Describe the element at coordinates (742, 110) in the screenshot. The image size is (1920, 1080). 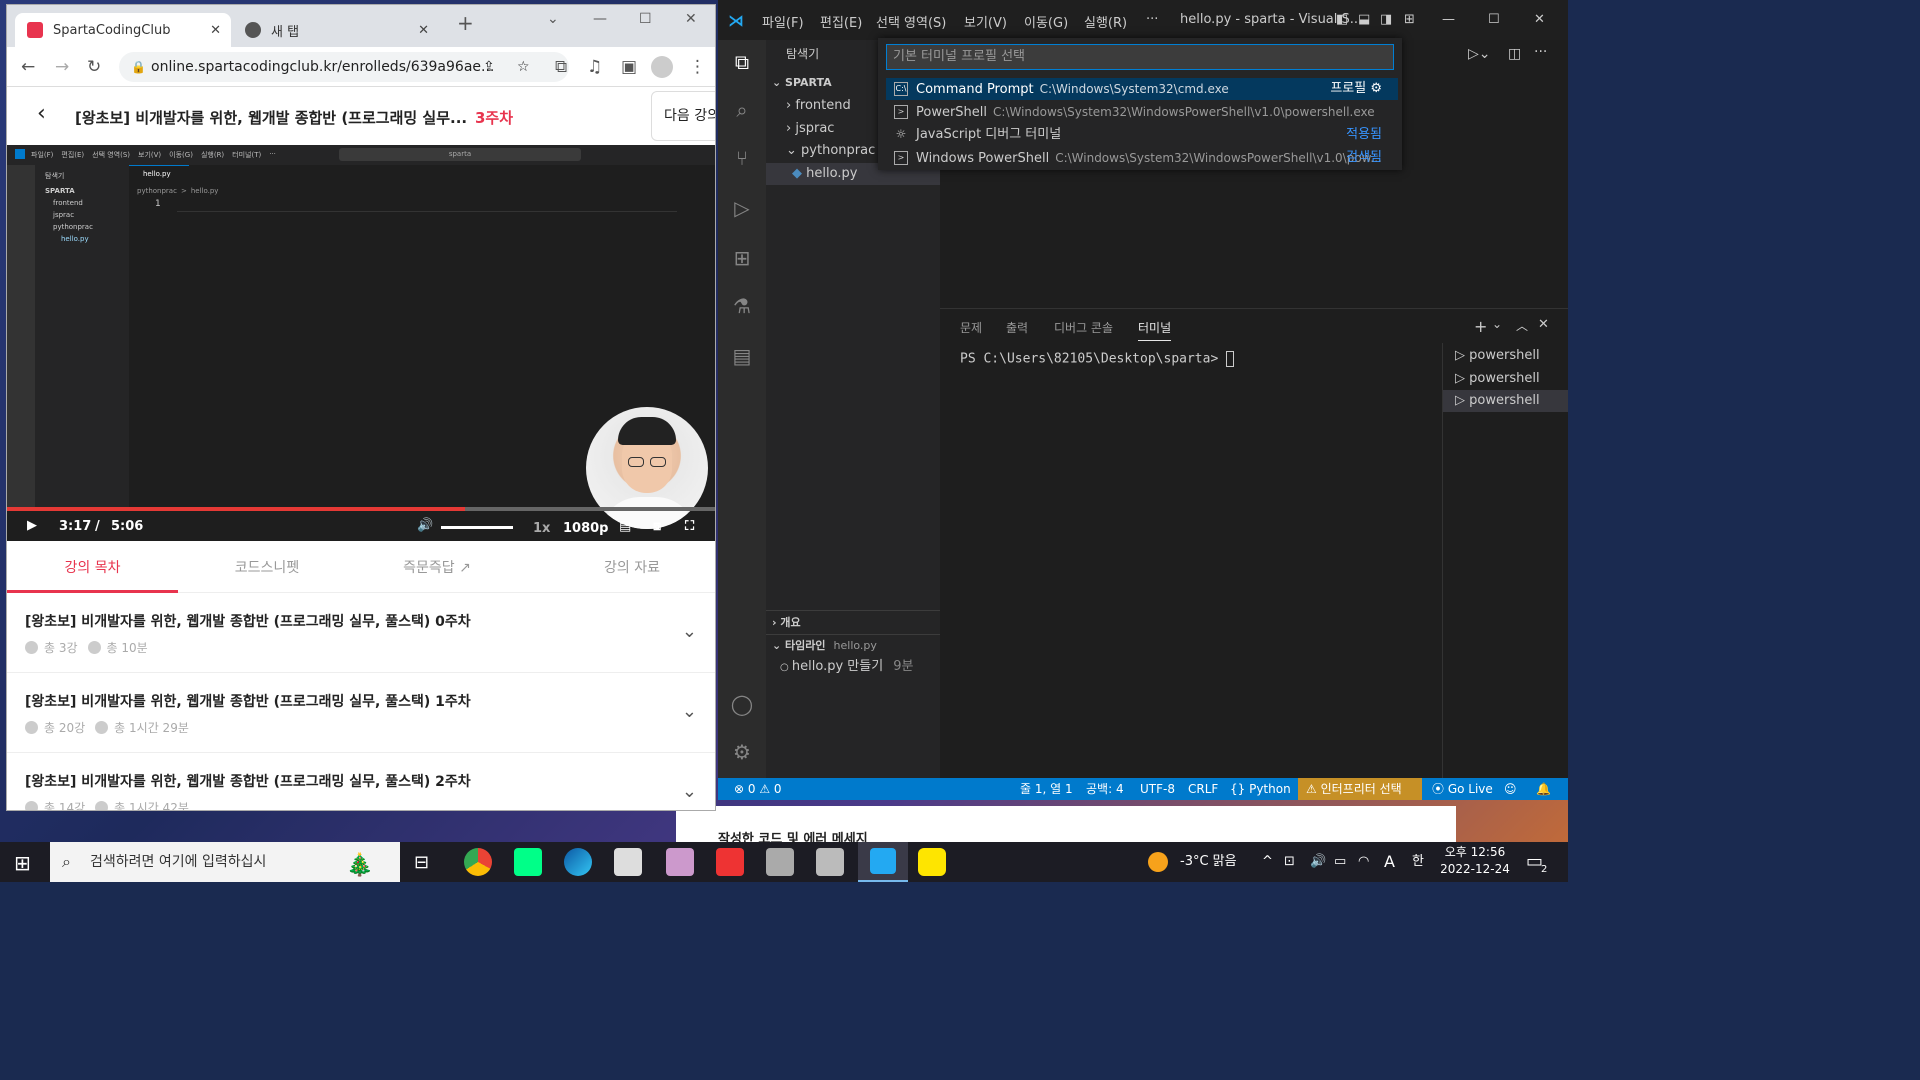
I see `search-icon: ⌕` at that location.